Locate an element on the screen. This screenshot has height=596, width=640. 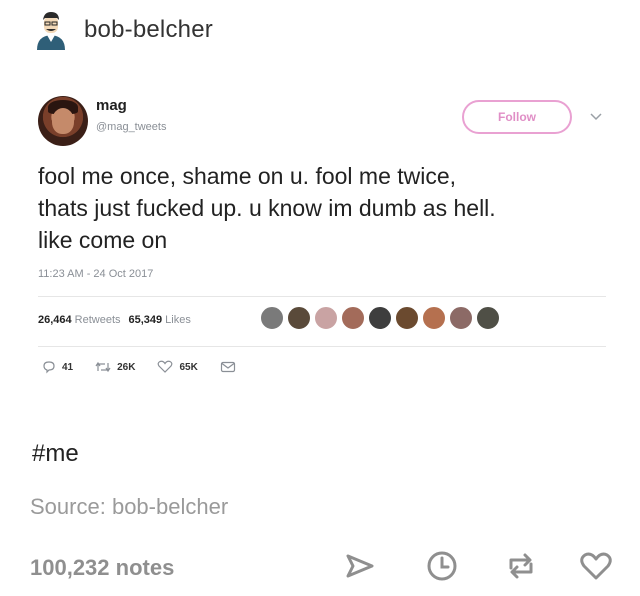
blog-avatar is located at coordinates (51, 30).